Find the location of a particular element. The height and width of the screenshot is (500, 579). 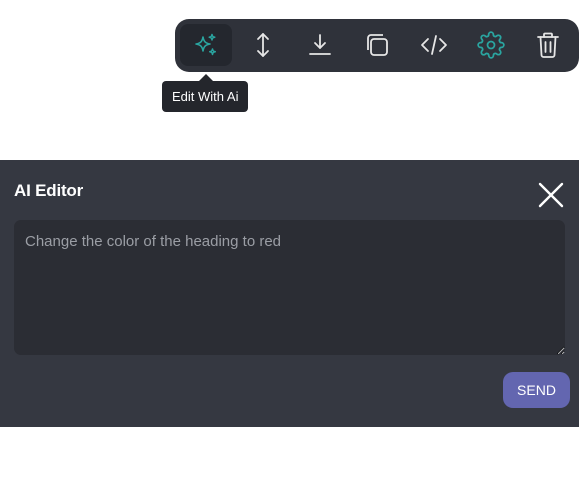

tooltip-arrow is located at coordinates (206, 77).